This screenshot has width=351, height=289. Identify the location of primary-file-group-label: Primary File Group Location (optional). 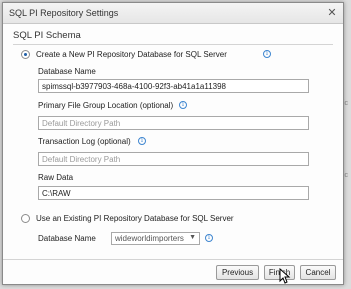
(106, 105).